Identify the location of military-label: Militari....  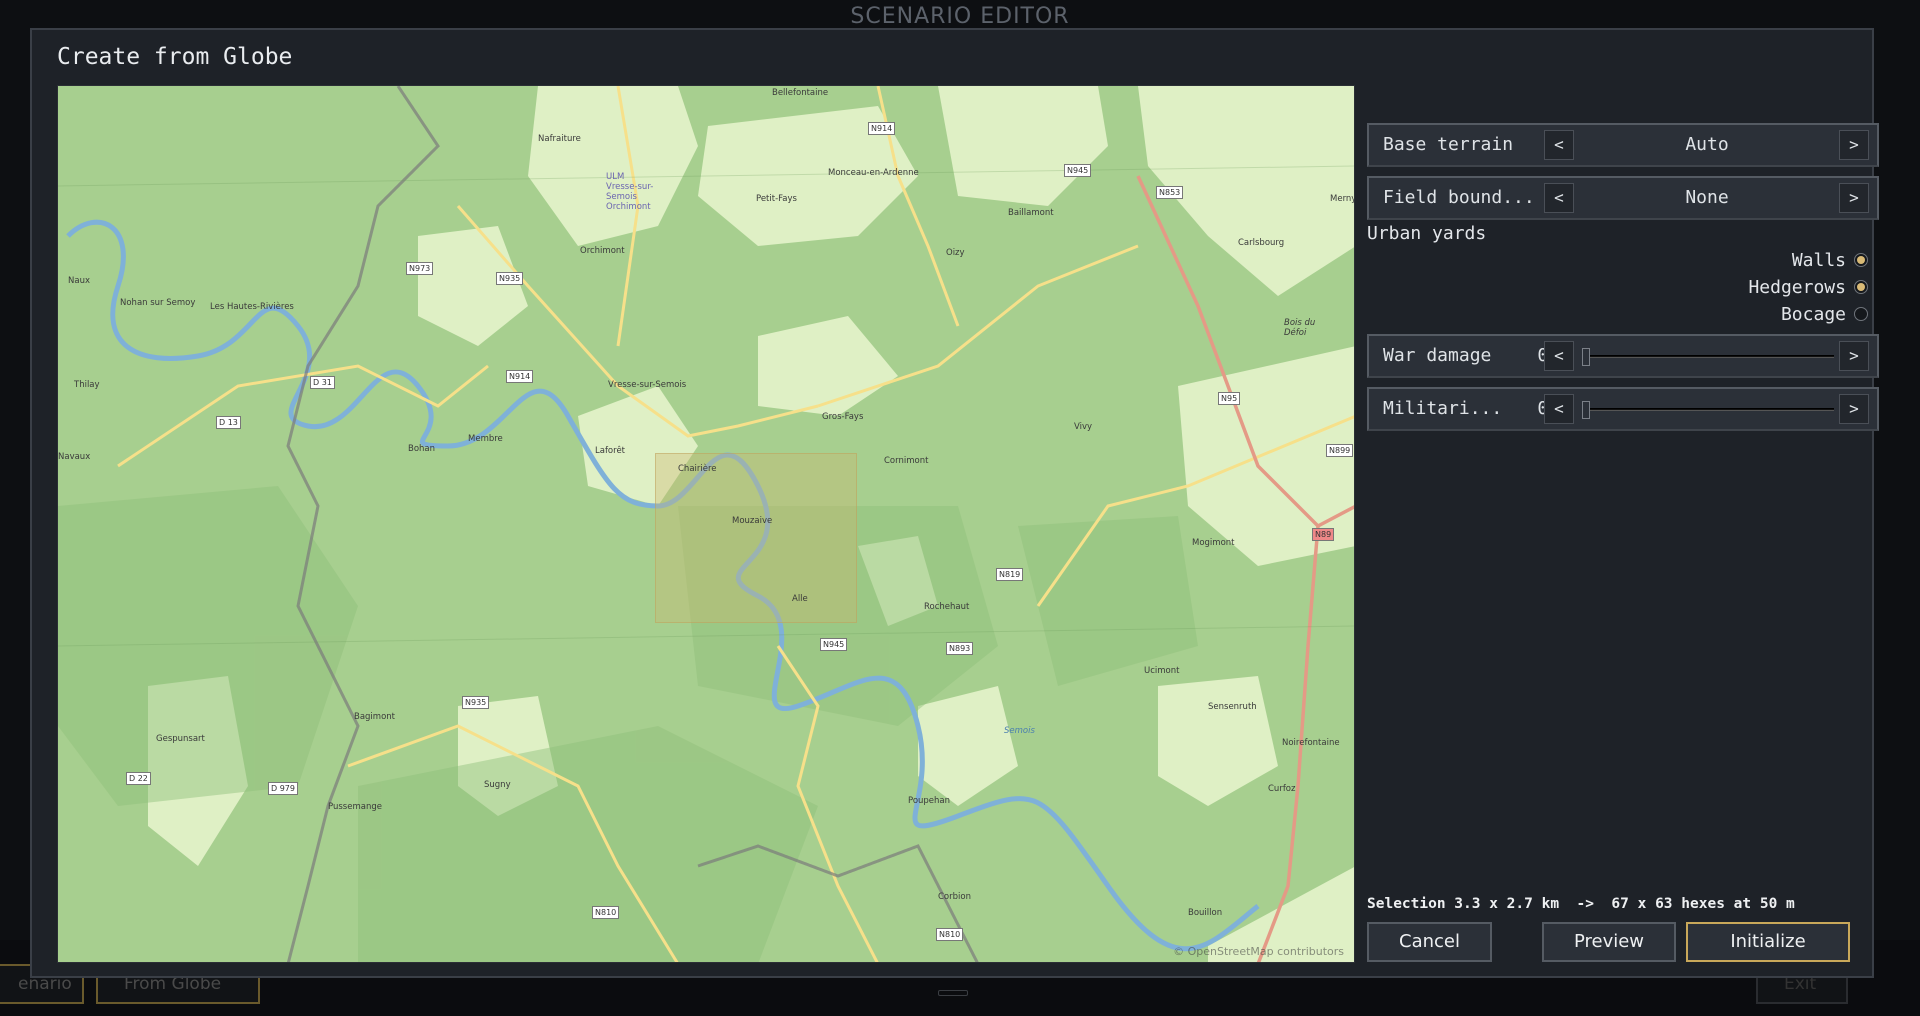
(1443, 408).